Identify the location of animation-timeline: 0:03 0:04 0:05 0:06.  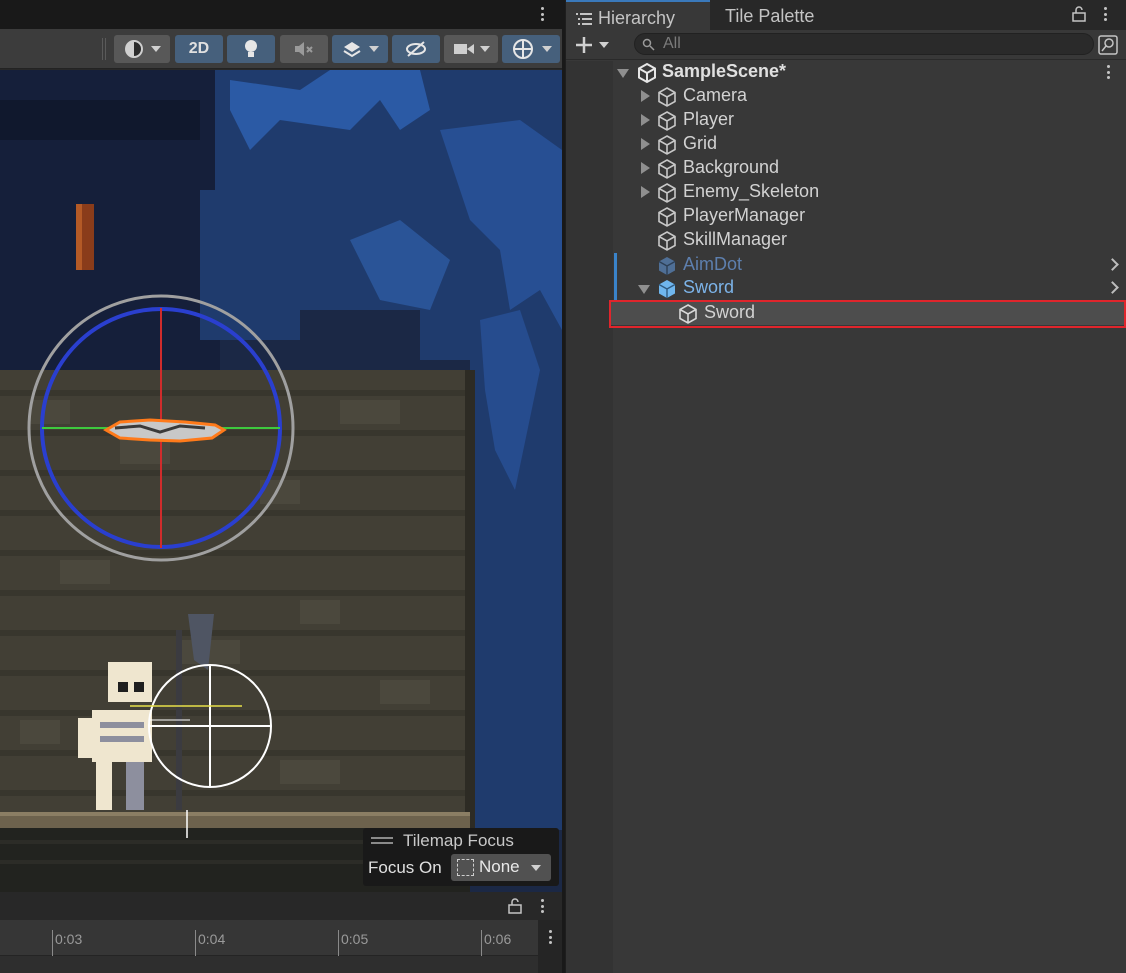
(281, 946).